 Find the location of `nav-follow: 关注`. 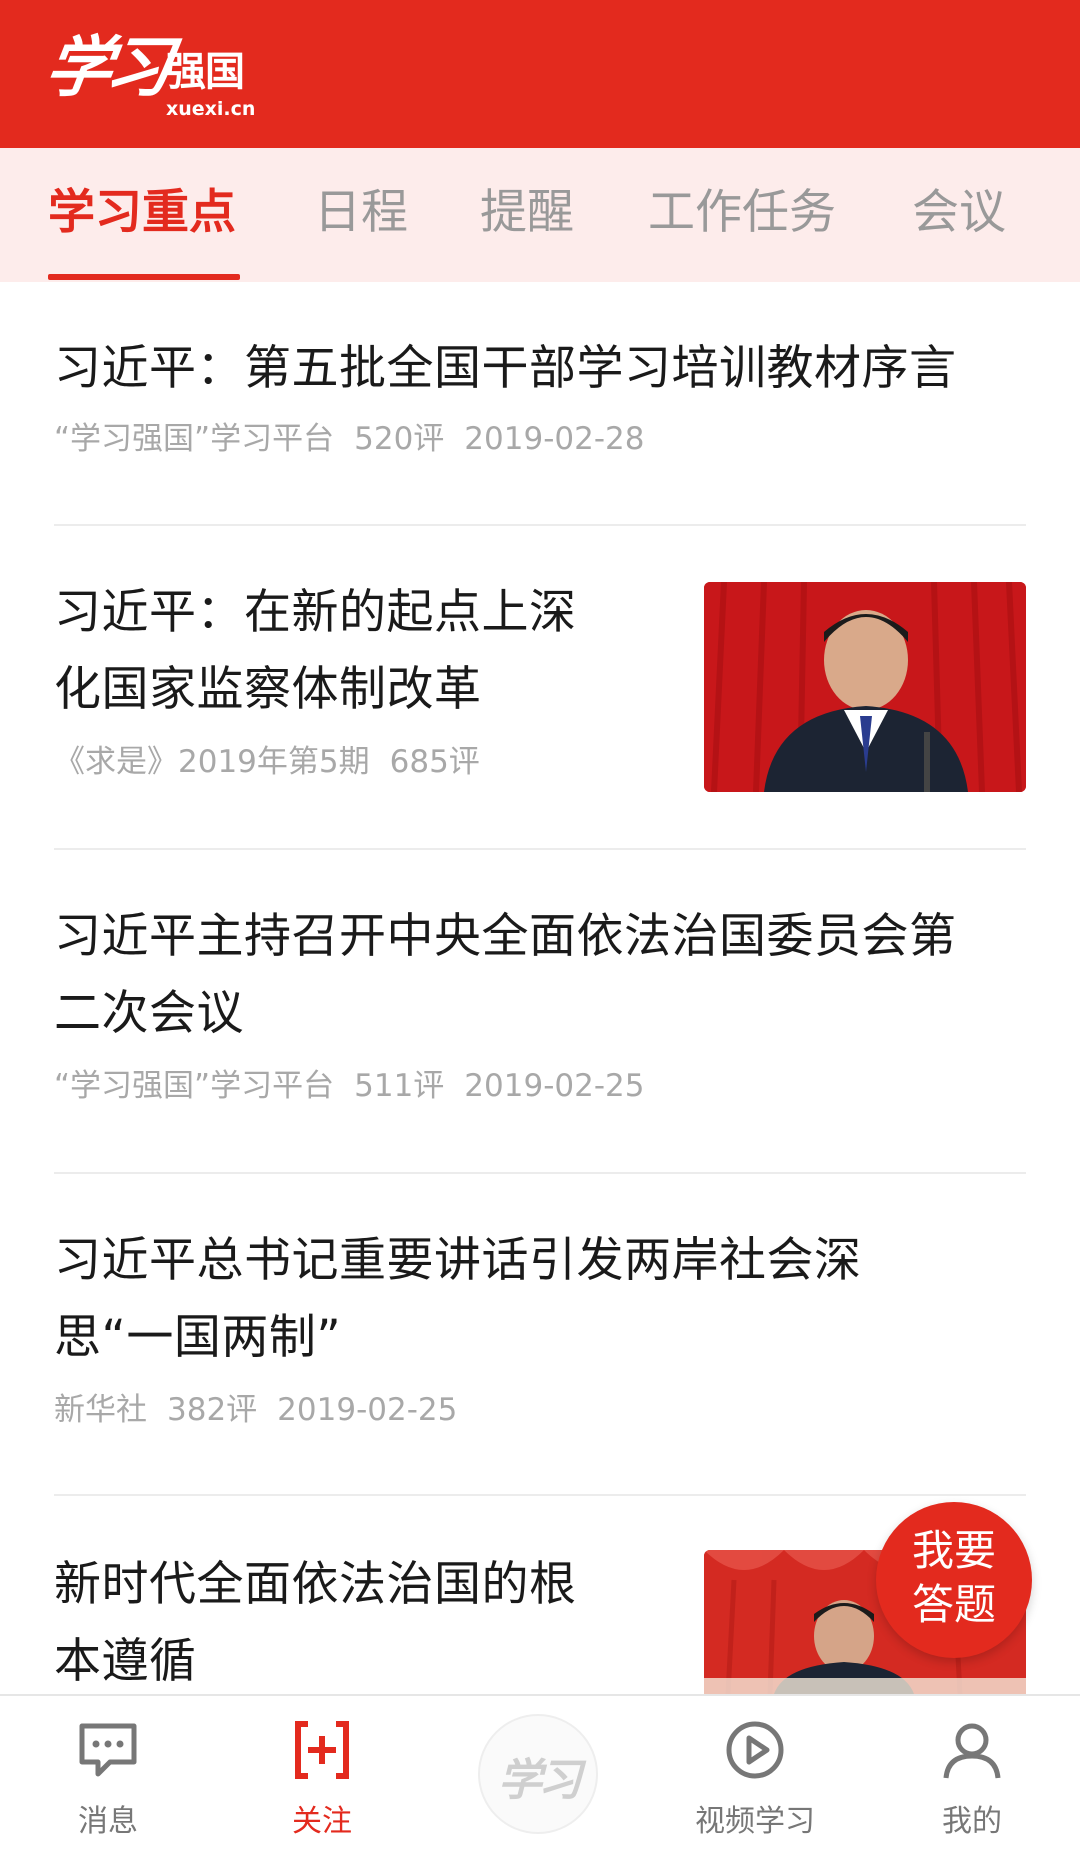

nav-follow: 关注 is located at coordinates (322, 1774).